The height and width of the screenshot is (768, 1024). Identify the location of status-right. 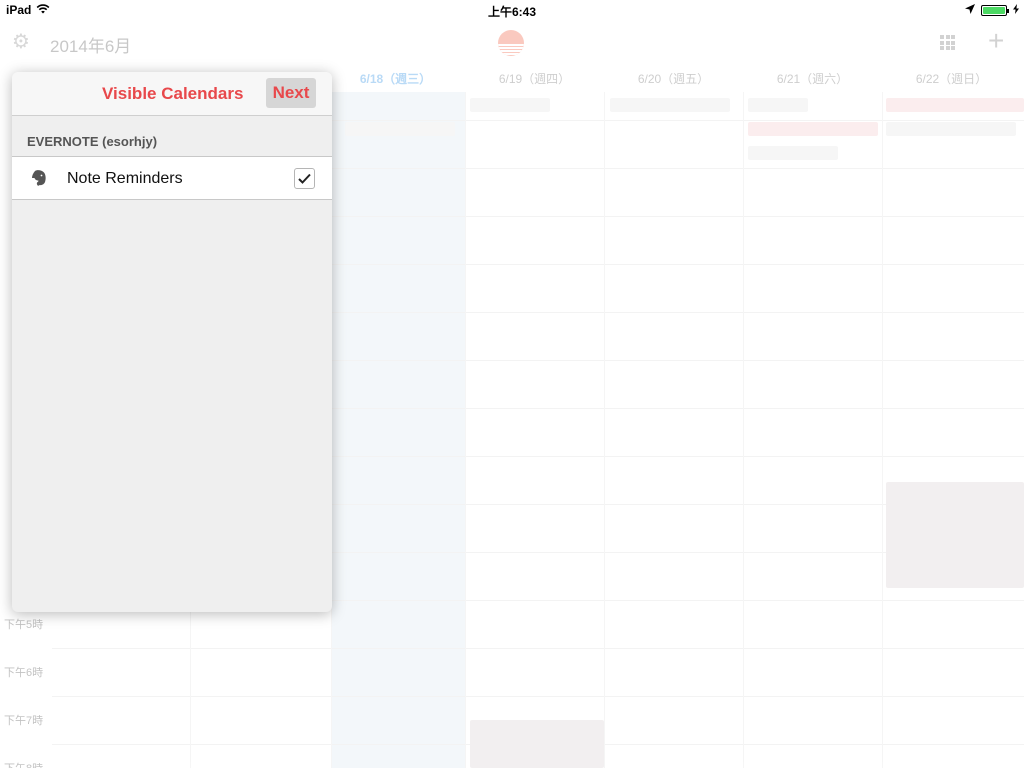
(992, 10).